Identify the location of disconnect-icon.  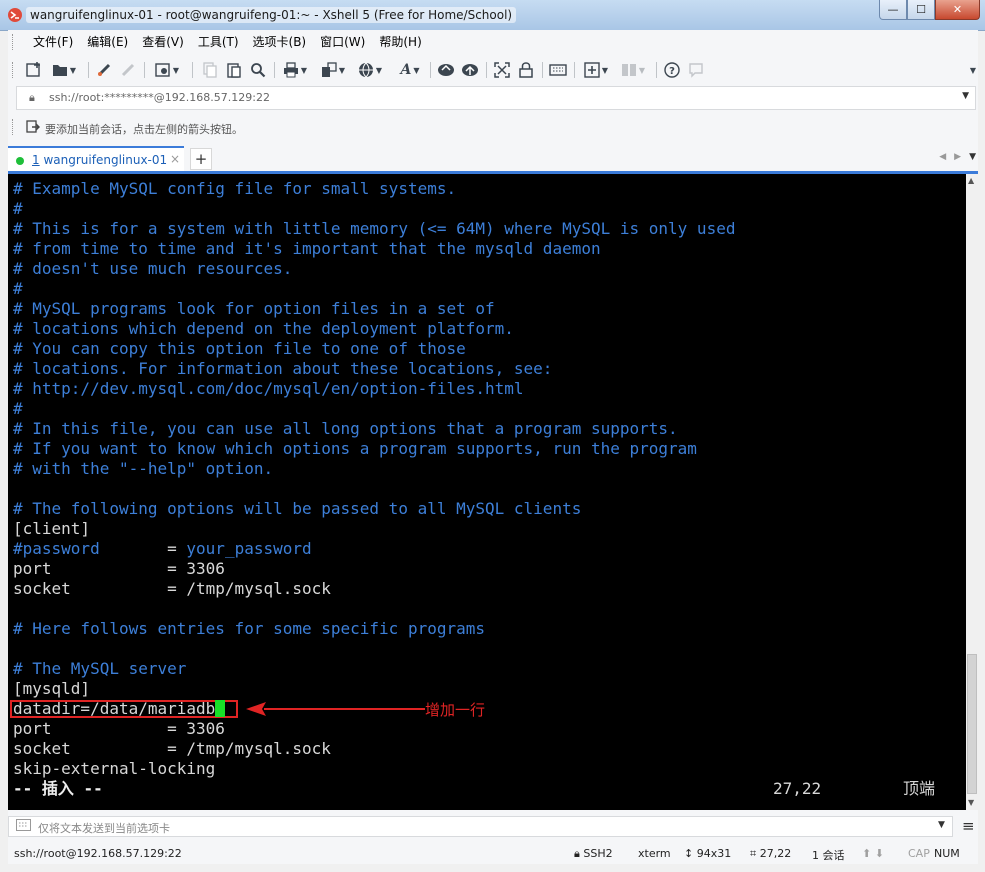
(128, 70).